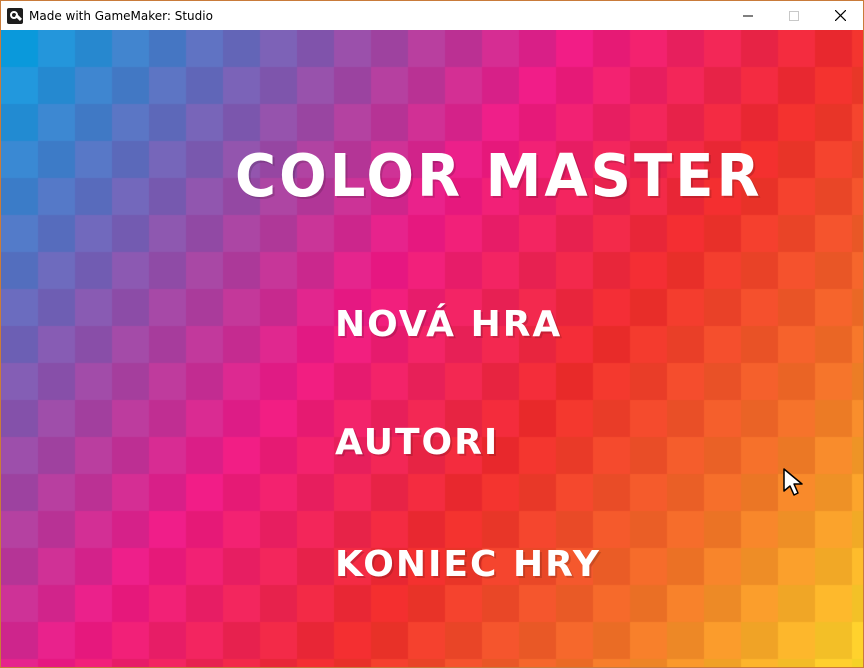  I want to click on game-title: COLOR MASTER, so click(499, 176).